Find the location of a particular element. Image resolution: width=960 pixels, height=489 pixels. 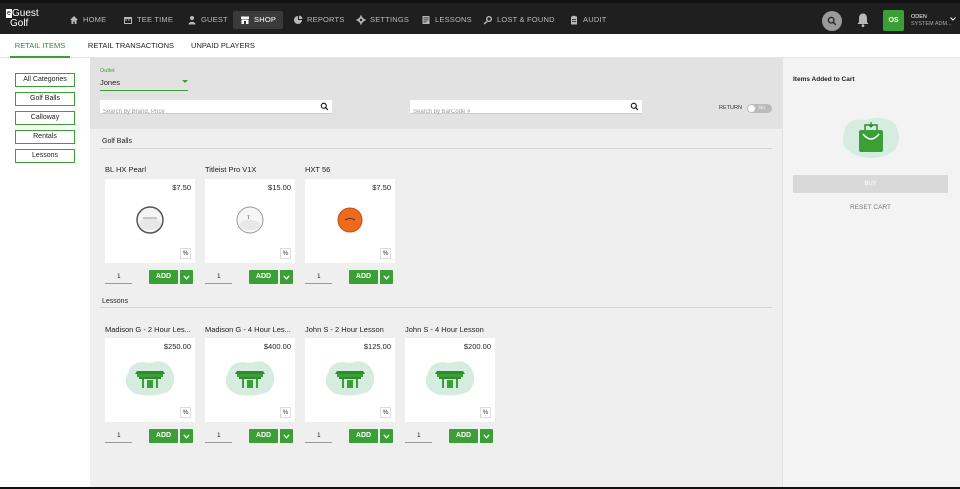

barcode-search-input is located at coordinates (526, 112).